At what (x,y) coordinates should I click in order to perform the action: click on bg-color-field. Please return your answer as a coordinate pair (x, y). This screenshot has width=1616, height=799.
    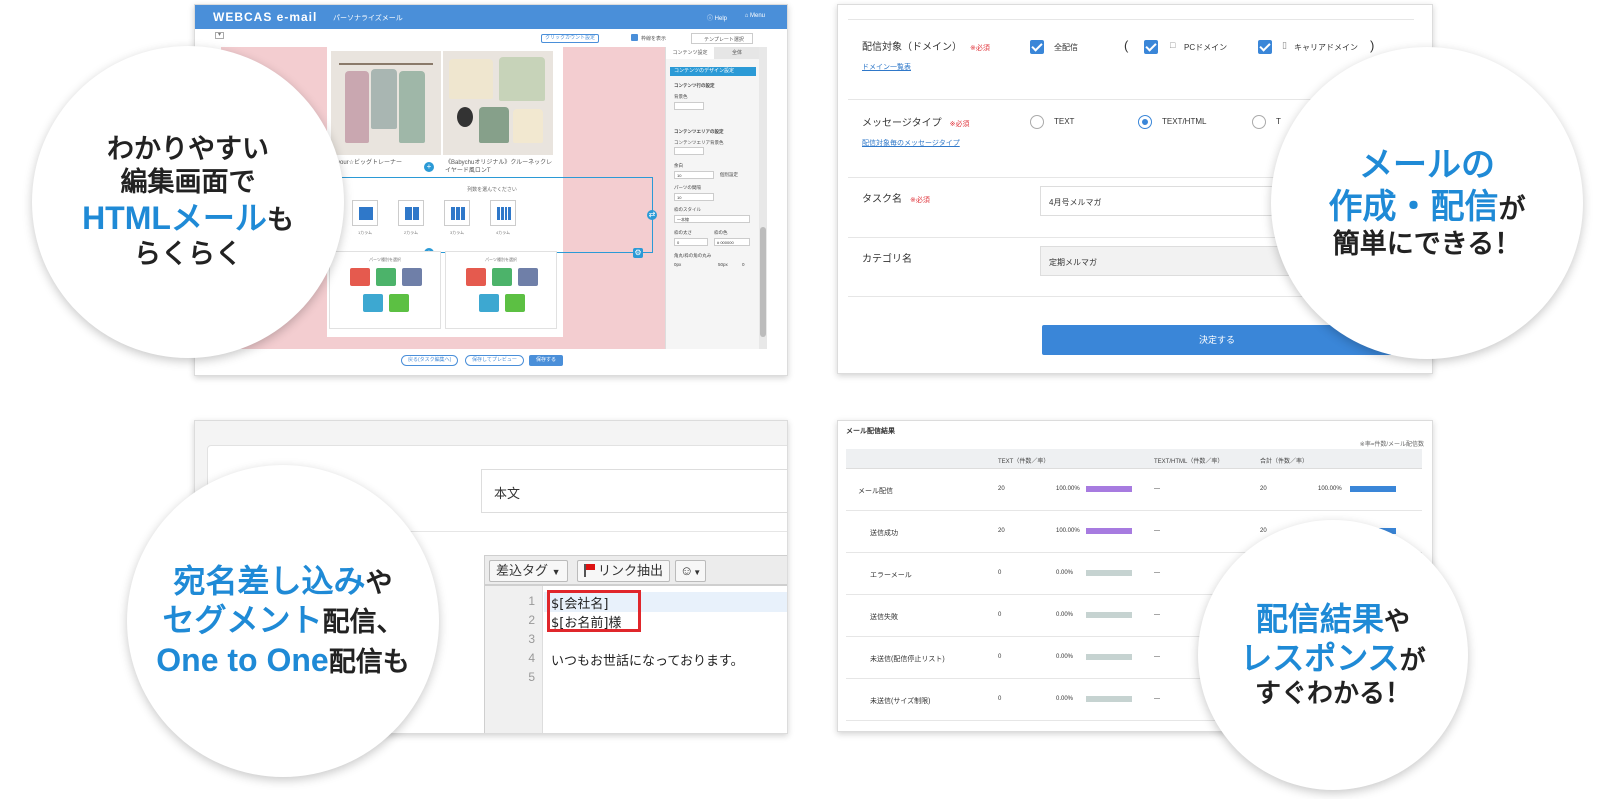
    Looking at the image, I should click on (689, 106).